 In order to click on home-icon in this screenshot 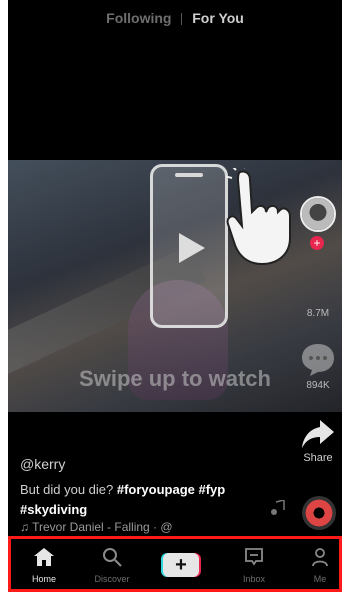, I will do `click(44, 557)`.